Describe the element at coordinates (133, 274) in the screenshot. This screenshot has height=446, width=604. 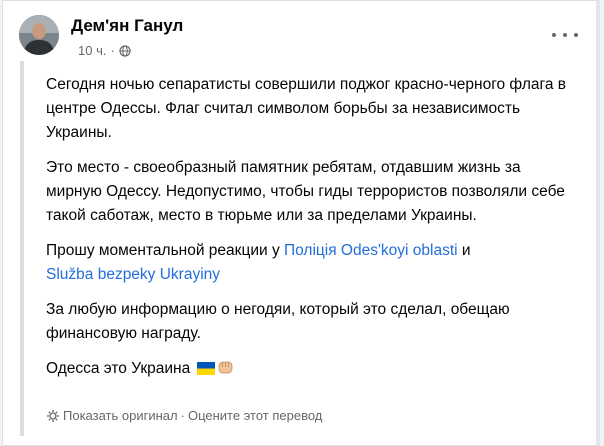
I see `security-service-link: Služba bezpeky Ukrayiny` at that location.